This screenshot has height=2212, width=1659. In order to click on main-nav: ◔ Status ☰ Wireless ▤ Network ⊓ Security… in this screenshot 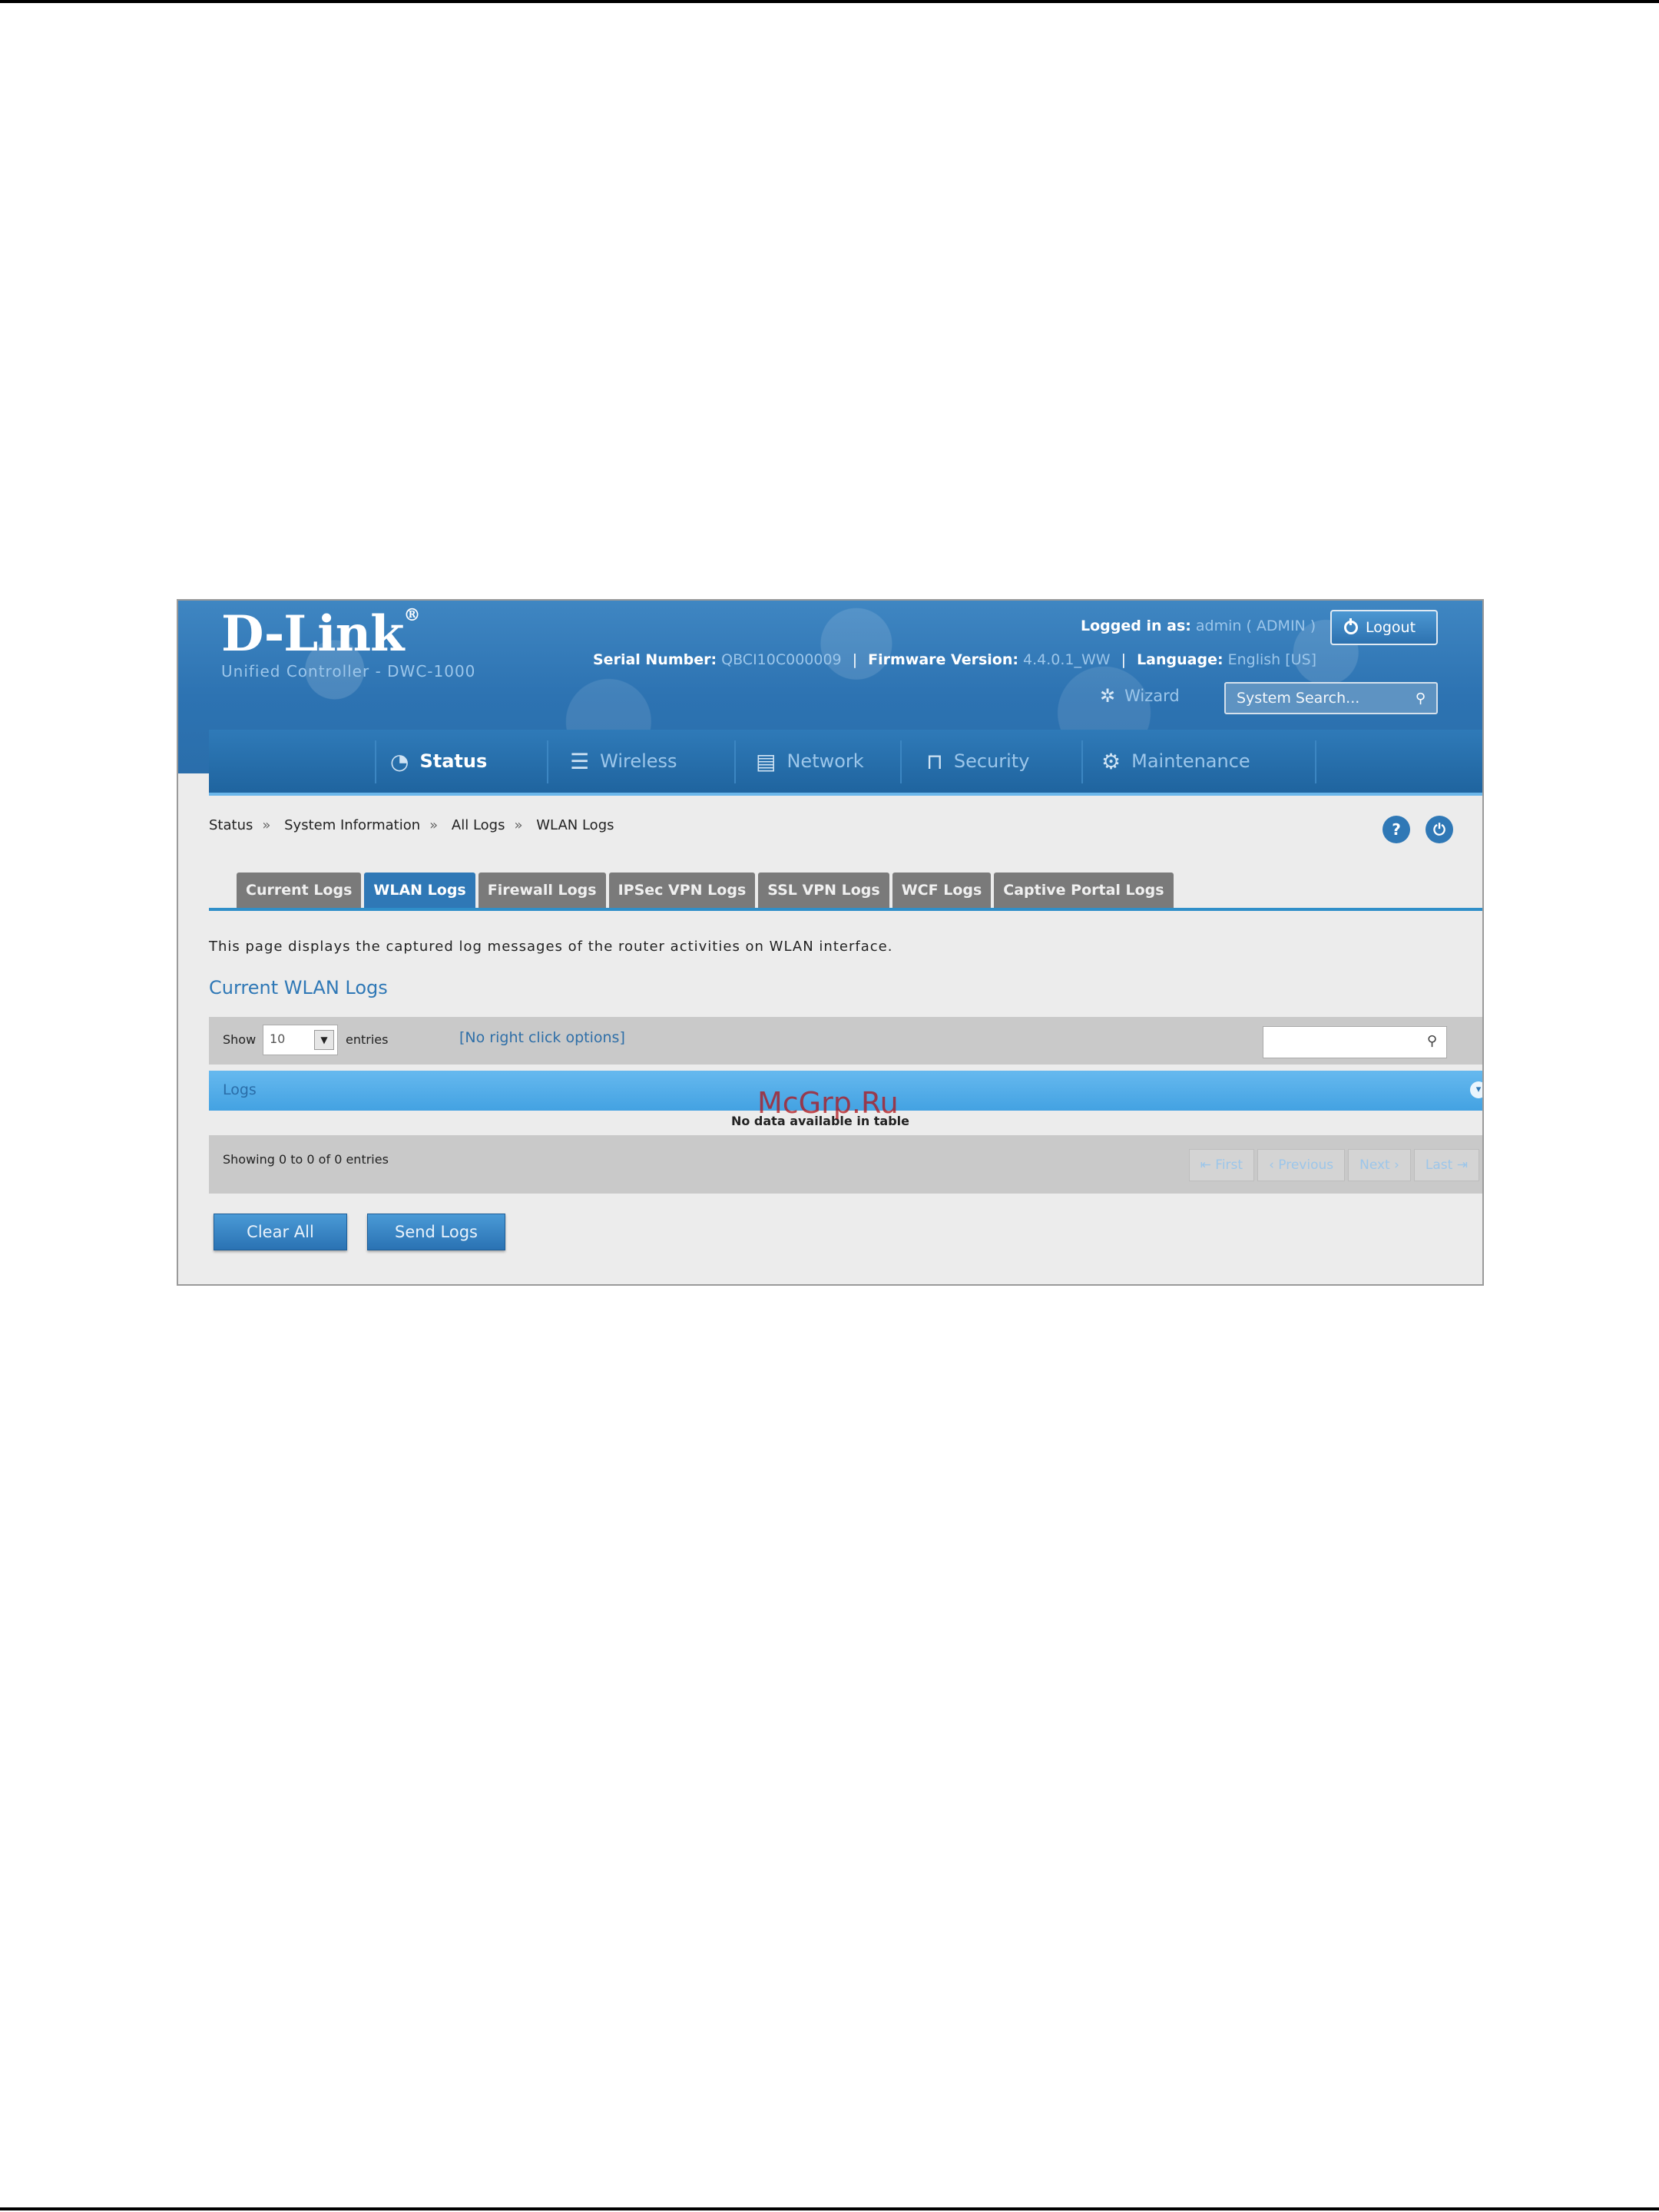, I will do `click(846, 763)`.